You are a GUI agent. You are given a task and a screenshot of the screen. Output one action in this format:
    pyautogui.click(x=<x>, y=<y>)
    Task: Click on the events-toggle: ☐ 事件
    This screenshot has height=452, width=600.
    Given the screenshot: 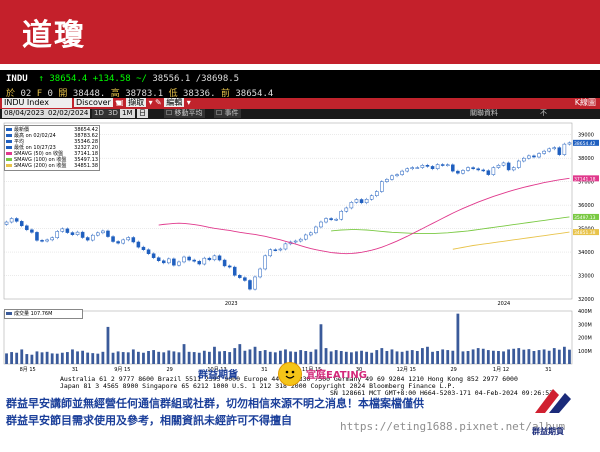 What is the action you would take?
    pyautogui.click(x=227, y=113)
    